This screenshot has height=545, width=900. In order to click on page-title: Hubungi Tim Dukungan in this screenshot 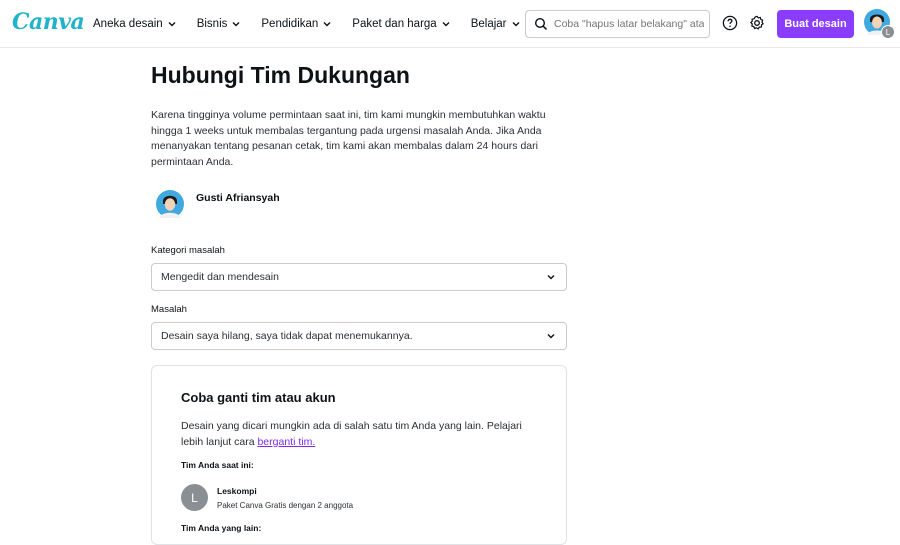, I will do `click(280, 75)`.